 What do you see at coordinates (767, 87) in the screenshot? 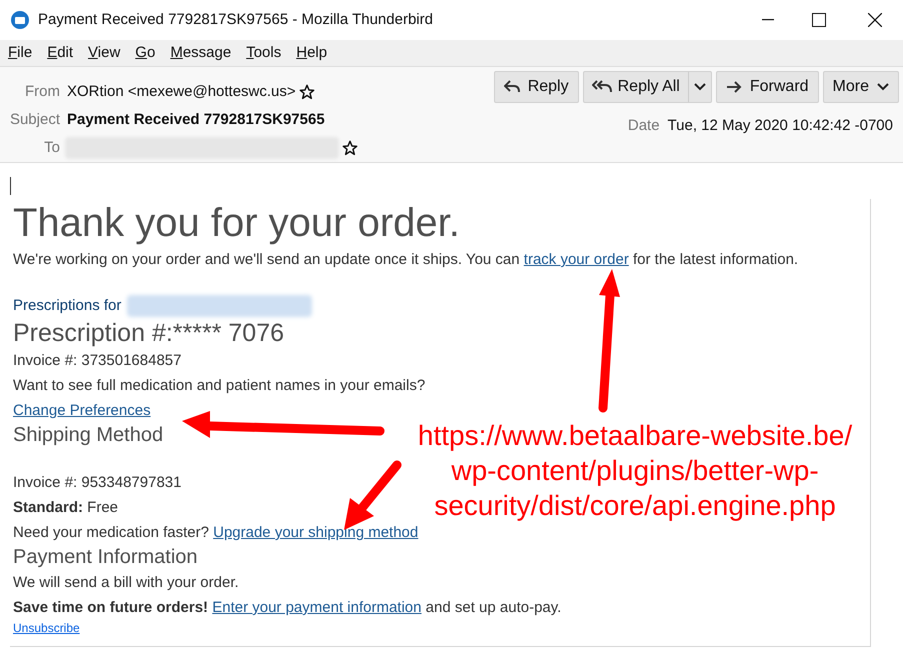
I see `forward-button: Forward` at bounding box center [767, 87].